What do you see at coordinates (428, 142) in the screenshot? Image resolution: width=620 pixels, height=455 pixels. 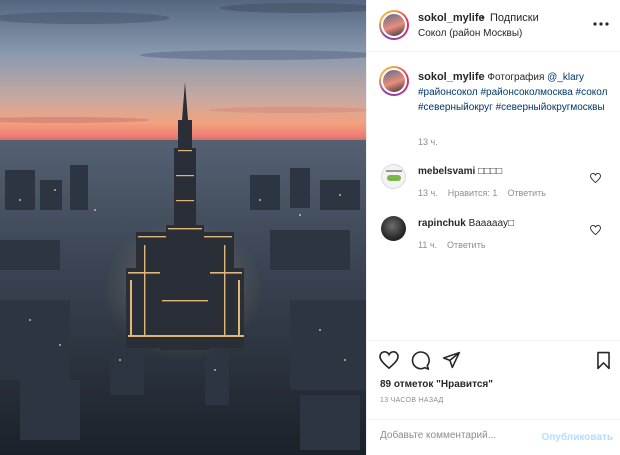 I see `caption-timestamp: 13 ч.` at bounding box center [428, 142].